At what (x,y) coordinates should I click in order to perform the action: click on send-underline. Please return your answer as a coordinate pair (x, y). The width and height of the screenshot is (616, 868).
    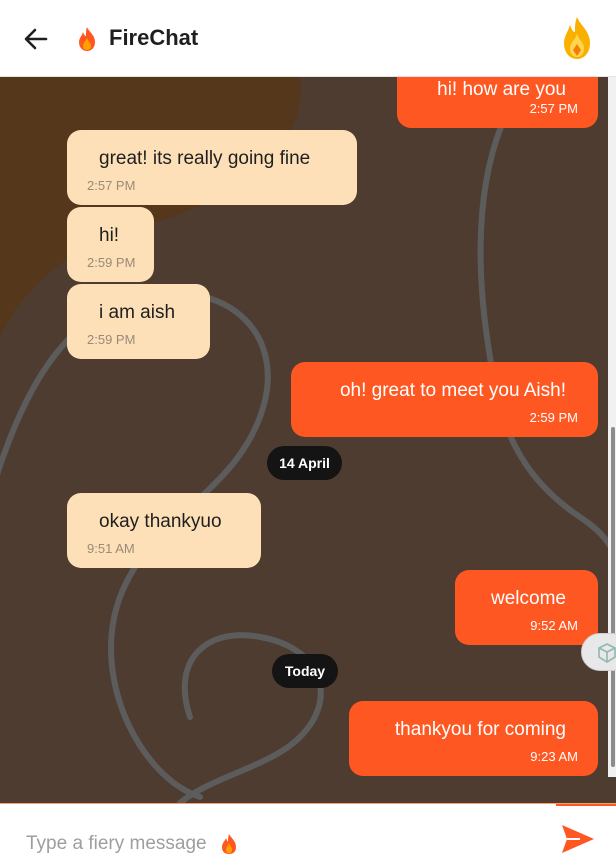
    Looking at the image, I should click on (586, 805).